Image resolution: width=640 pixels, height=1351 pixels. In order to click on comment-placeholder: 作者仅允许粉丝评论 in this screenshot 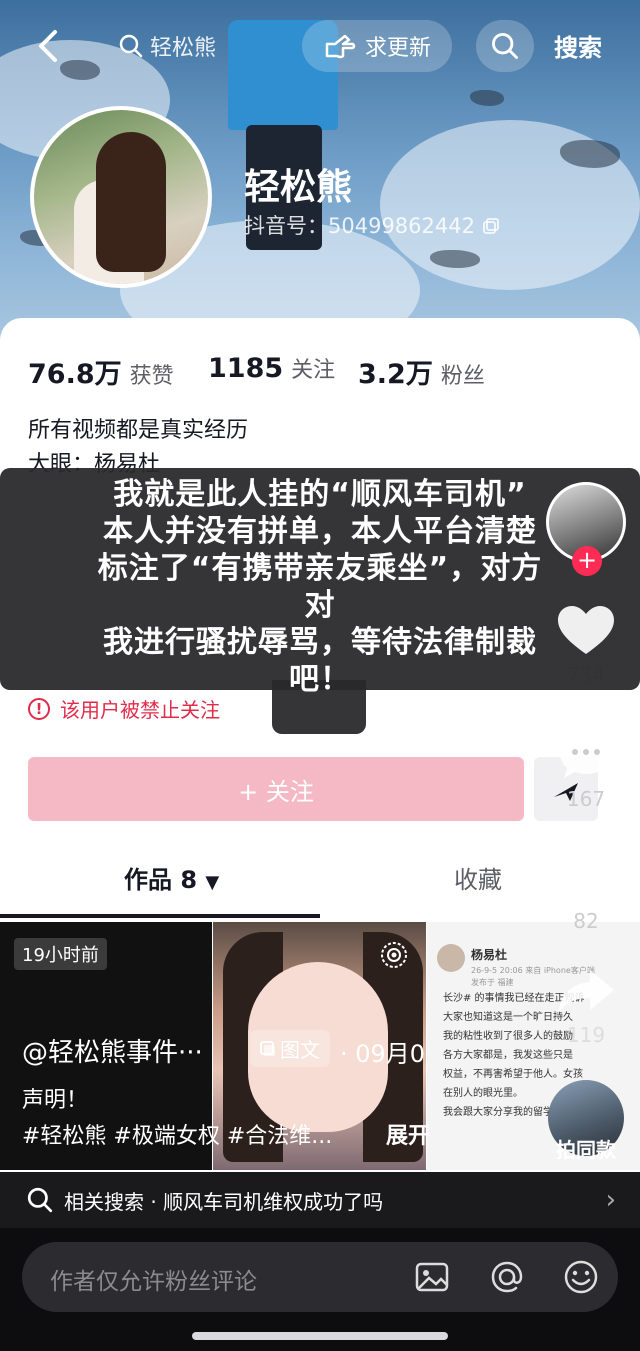, I will do `click(153, 1282)`.